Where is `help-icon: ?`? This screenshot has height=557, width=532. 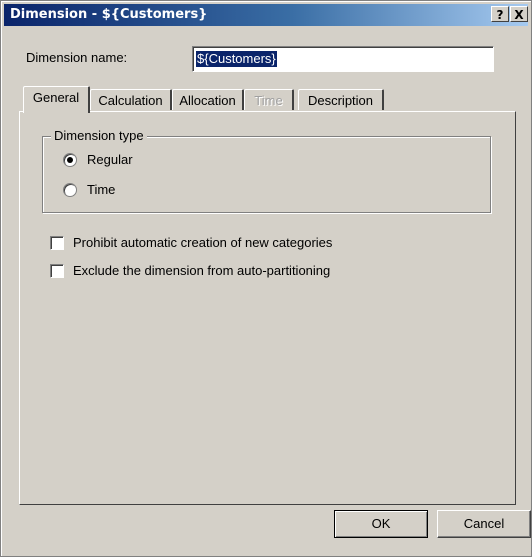 help-icon: ? is located at coordinates (500, 14).